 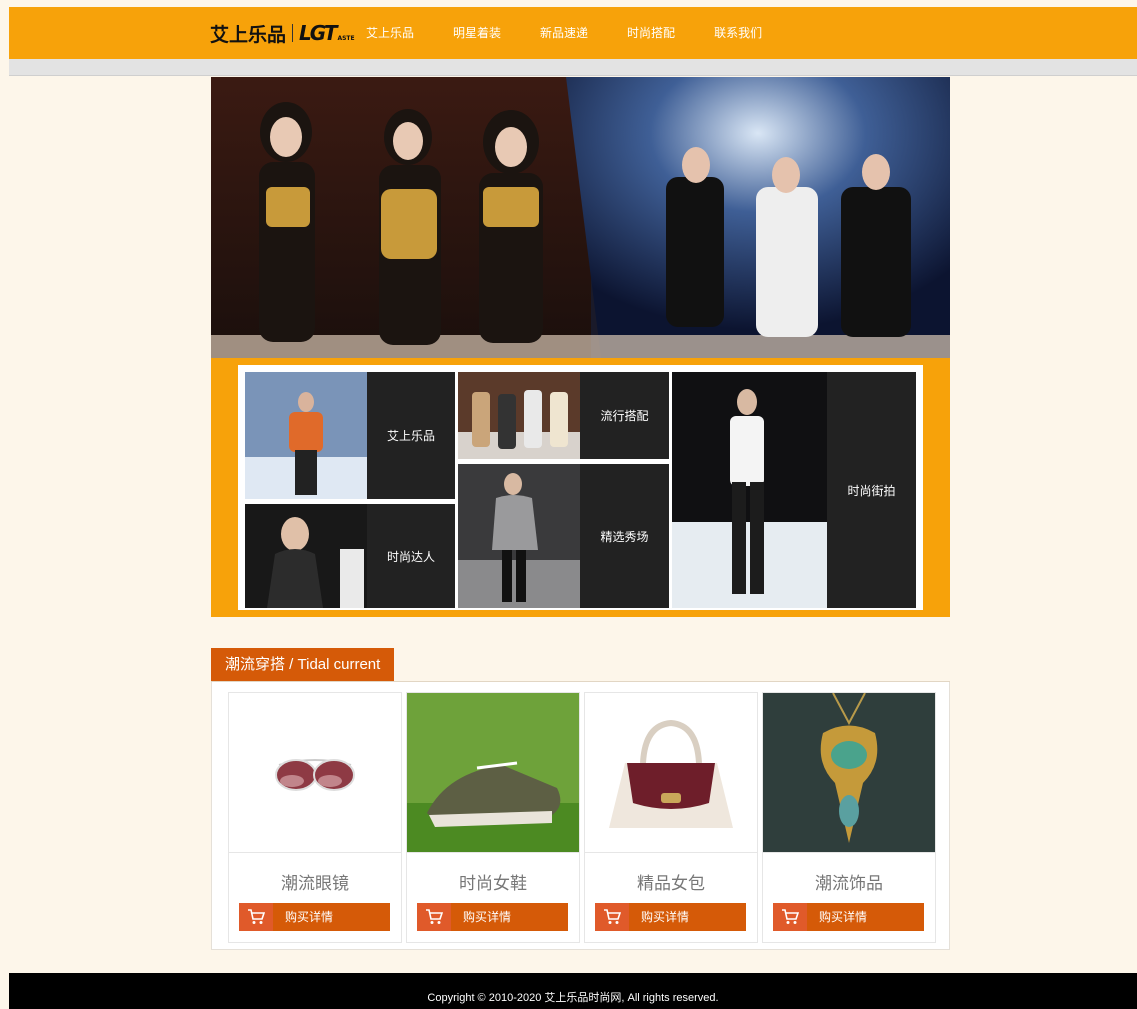 I want to click on site-logo: 艾上乐品 LGT ASTE, so click(x=282, y=33).